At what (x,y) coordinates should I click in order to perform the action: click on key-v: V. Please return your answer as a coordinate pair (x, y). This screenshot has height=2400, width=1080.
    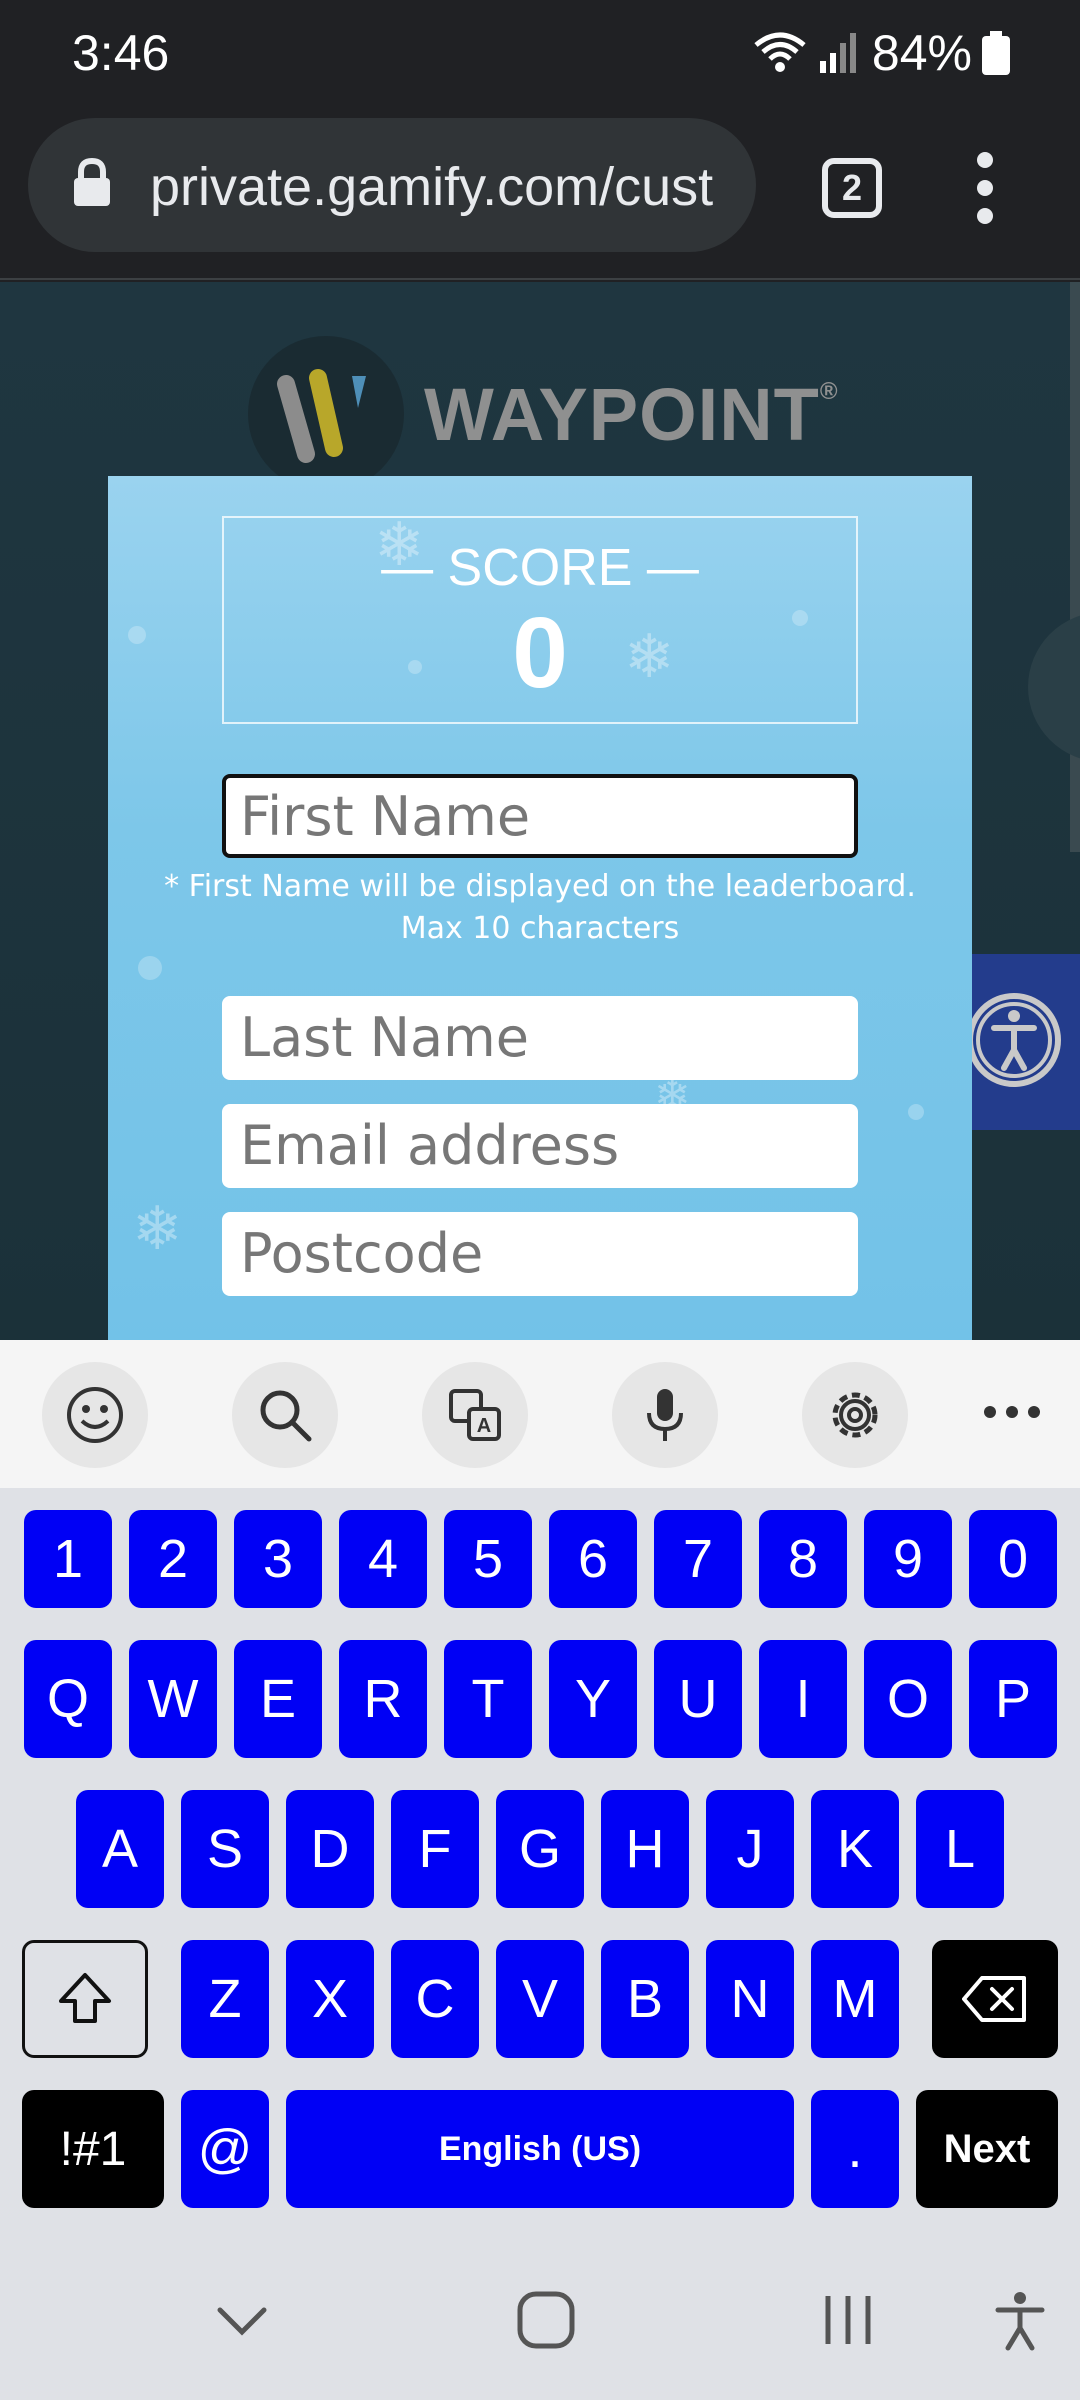
    Looking at the image, I should click on (540, 1999).